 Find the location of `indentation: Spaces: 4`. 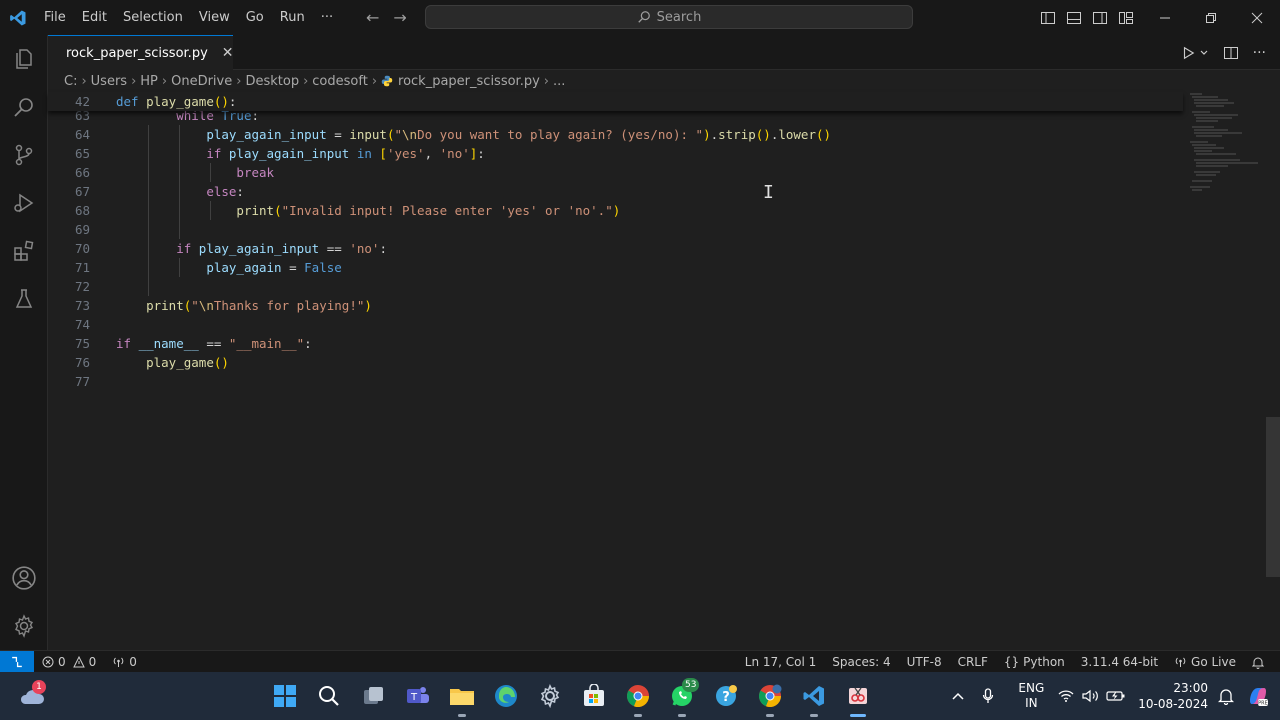

indentation: Spaces: 4 is located at coordinates (861, 662).